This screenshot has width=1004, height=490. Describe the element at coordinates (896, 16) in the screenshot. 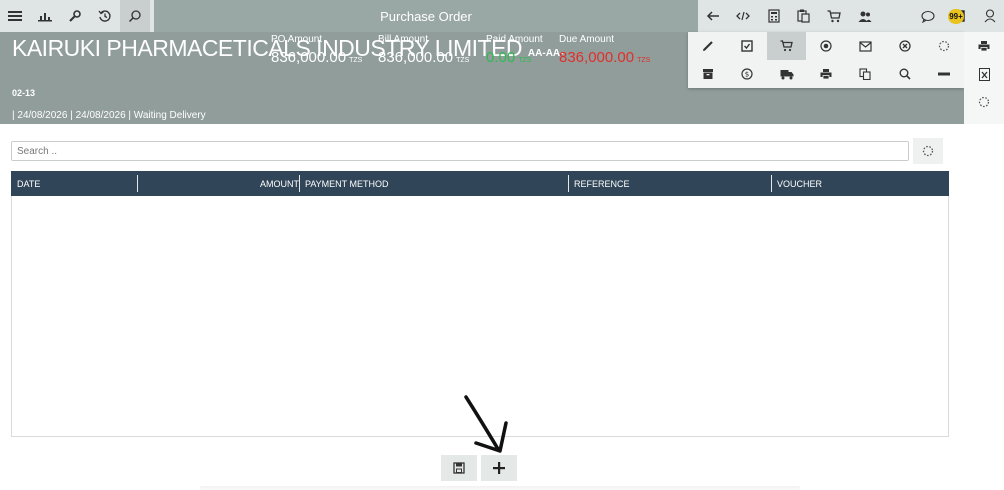

I see `empty-slot` at that location.